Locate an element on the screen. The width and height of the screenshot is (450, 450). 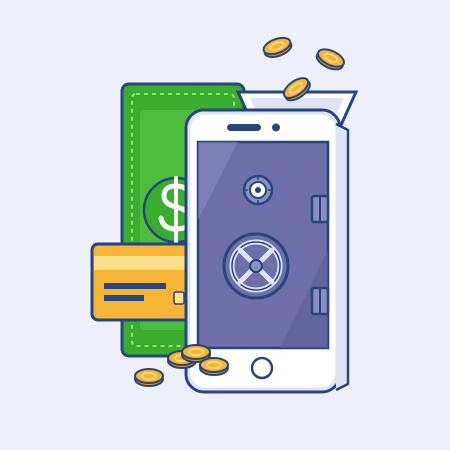
credit-card-icon is located at coordinates (142, 282).